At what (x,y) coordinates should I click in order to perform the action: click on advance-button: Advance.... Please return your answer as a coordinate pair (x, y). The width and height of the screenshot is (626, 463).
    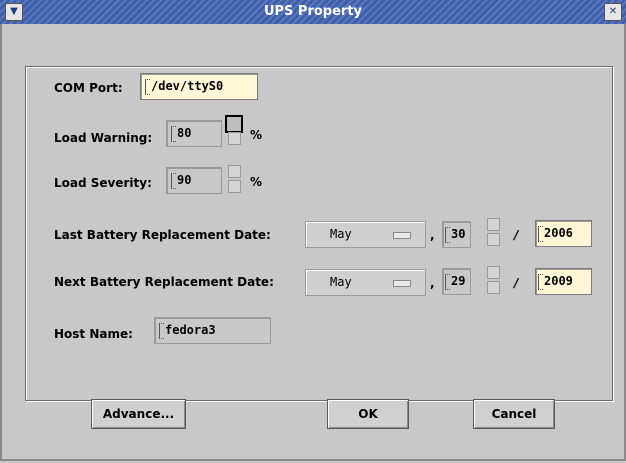
    Looking at the image, I should click on (138, 414).